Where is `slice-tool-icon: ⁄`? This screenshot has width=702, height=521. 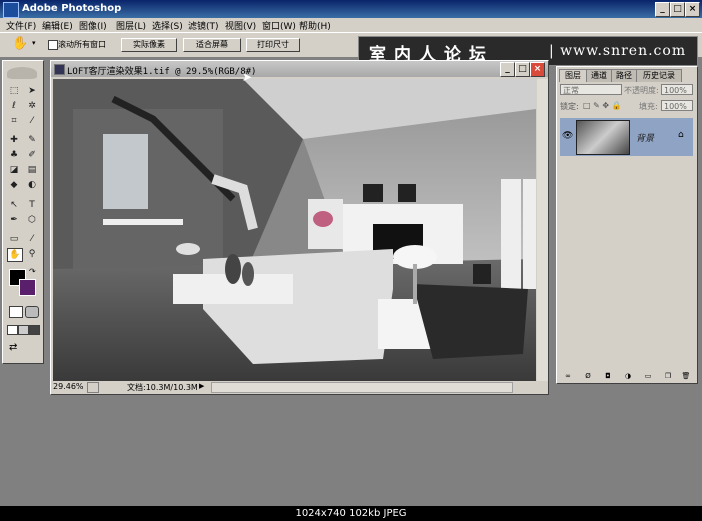 slice-tool-icon: ⁄ is located at coordinates (32, 121).